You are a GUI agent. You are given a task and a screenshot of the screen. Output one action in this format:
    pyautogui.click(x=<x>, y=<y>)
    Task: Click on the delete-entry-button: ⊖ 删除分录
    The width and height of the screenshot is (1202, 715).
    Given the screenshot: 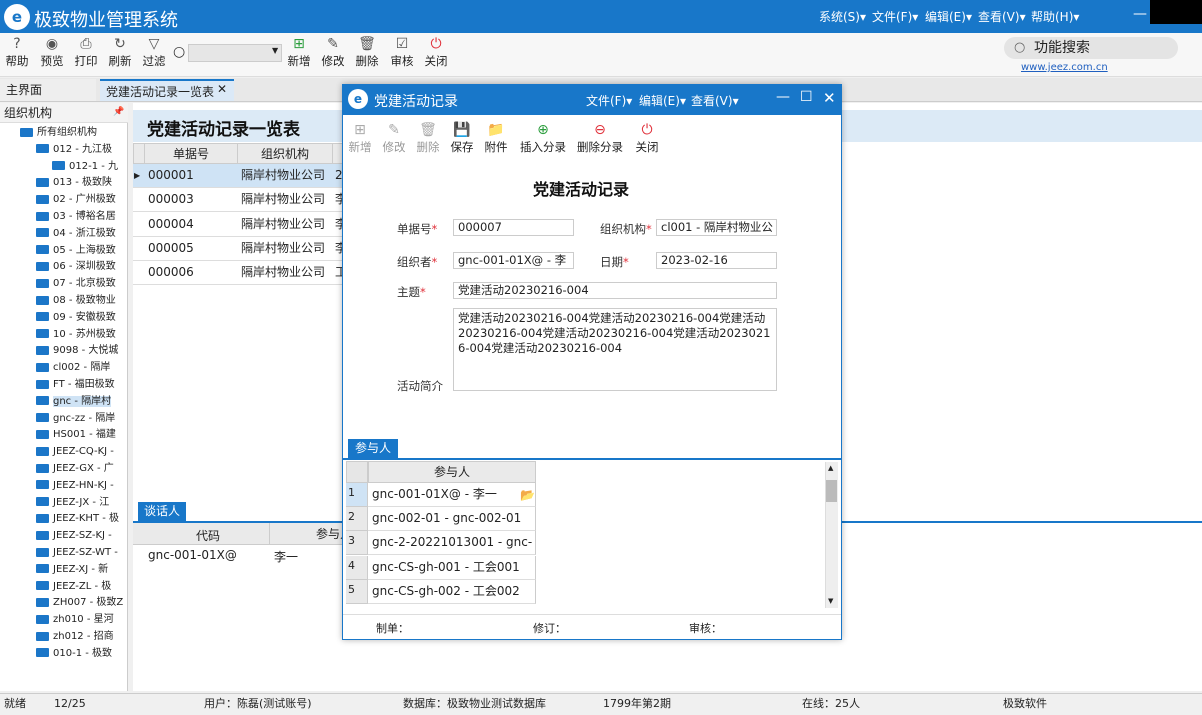 What is the action you would take?
    pyautogui.click(x=600, y=138)
    